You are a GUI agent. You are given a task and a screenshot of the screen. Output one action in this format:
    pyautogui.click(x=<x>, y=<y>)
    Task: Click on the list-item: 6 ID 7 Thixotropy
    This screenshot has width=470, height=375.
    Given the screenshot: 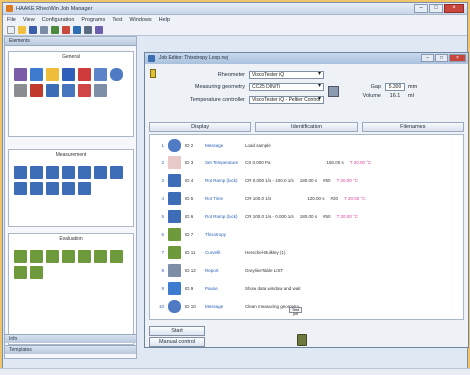 What is the action you would take?
    pyautogui.click(x=306, y=234)
    